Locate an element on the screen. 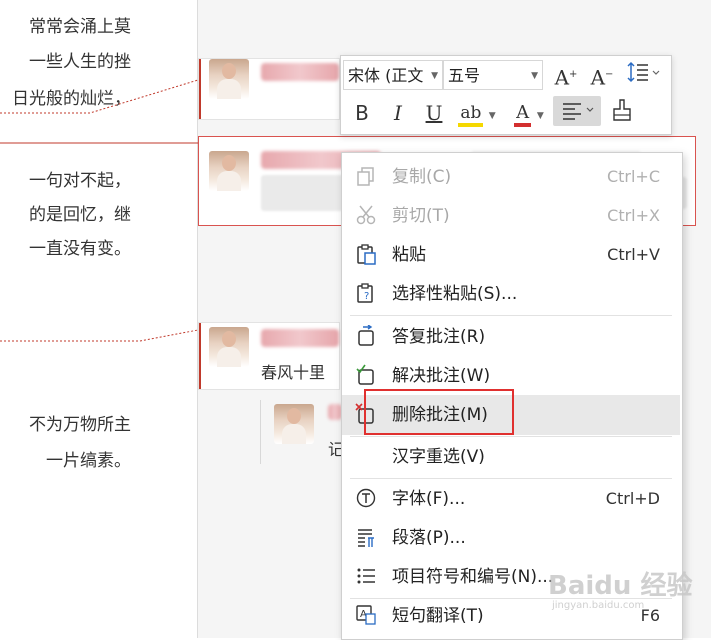 Image resolution: width=711 pixels, height=640 pixels. menu-item-shortcut: Ctrl+C is located at coordinates (633, 176).